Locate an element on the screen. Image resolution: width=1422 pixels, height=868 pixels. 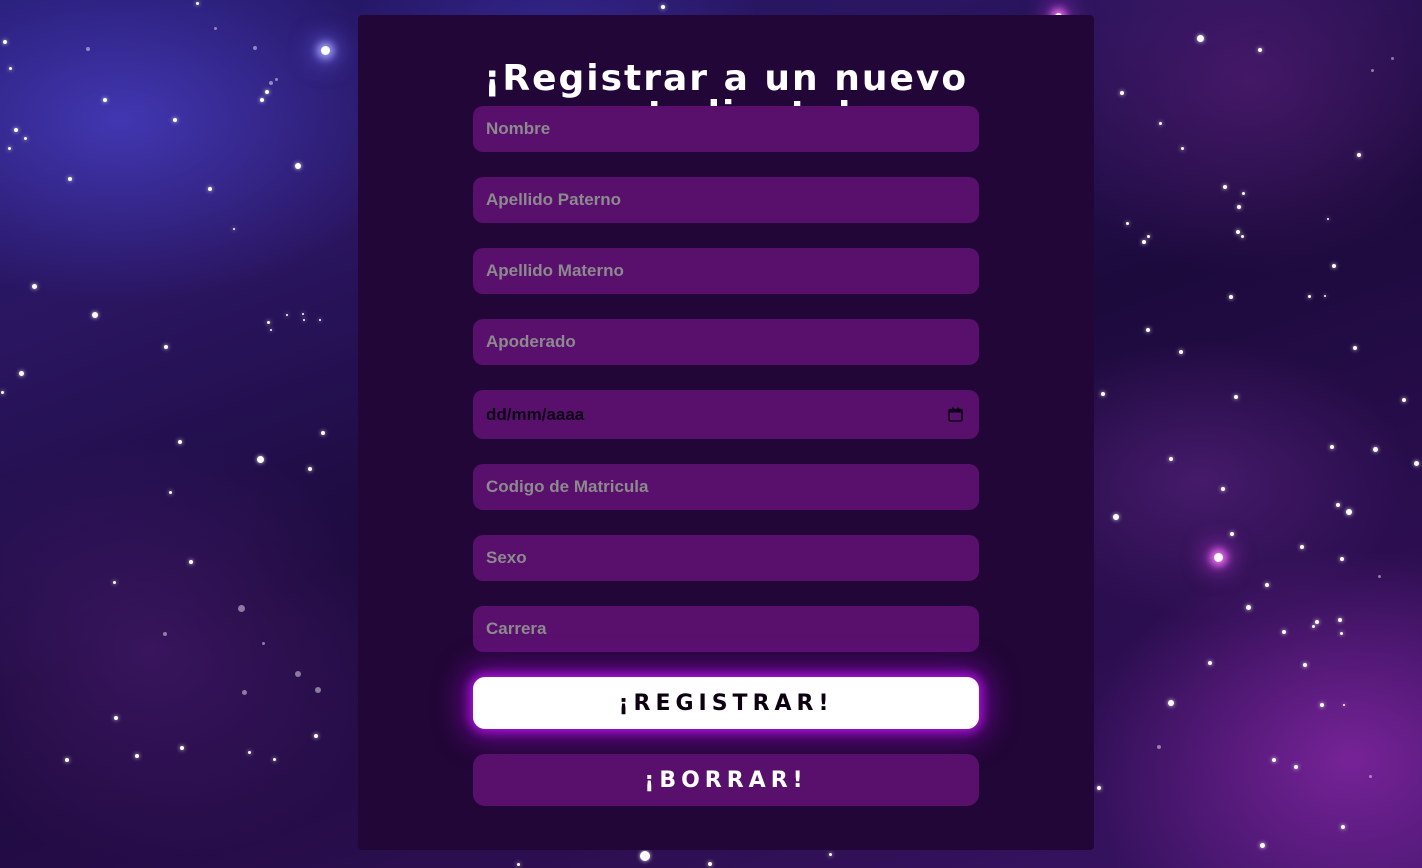
codigo-matricula-input is located at coordinates (726, 487).